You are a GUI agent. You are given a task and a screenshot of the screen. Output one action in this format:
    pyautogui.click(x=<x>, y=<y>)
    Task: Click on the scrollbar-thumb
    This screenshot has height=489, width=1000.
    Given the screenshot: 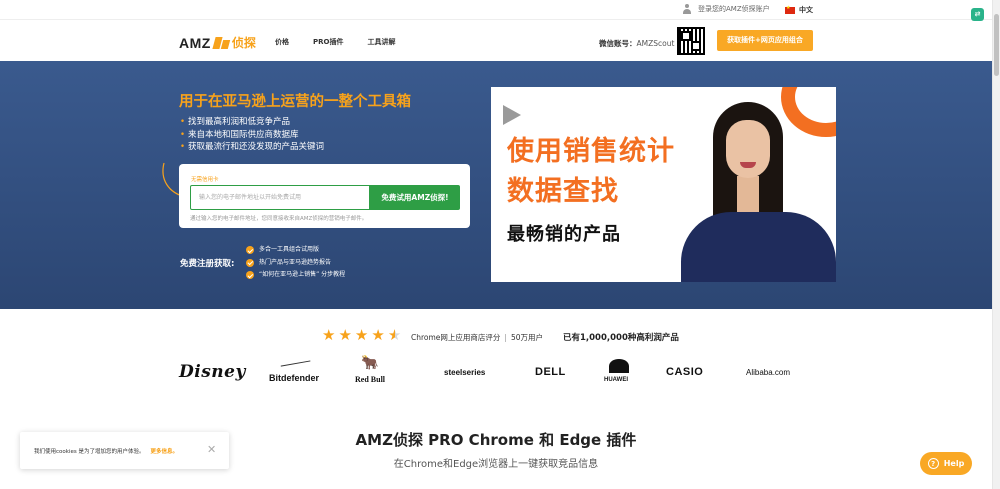 What is the action you would take?
    pyautogui.click(x=996, y=45)
    